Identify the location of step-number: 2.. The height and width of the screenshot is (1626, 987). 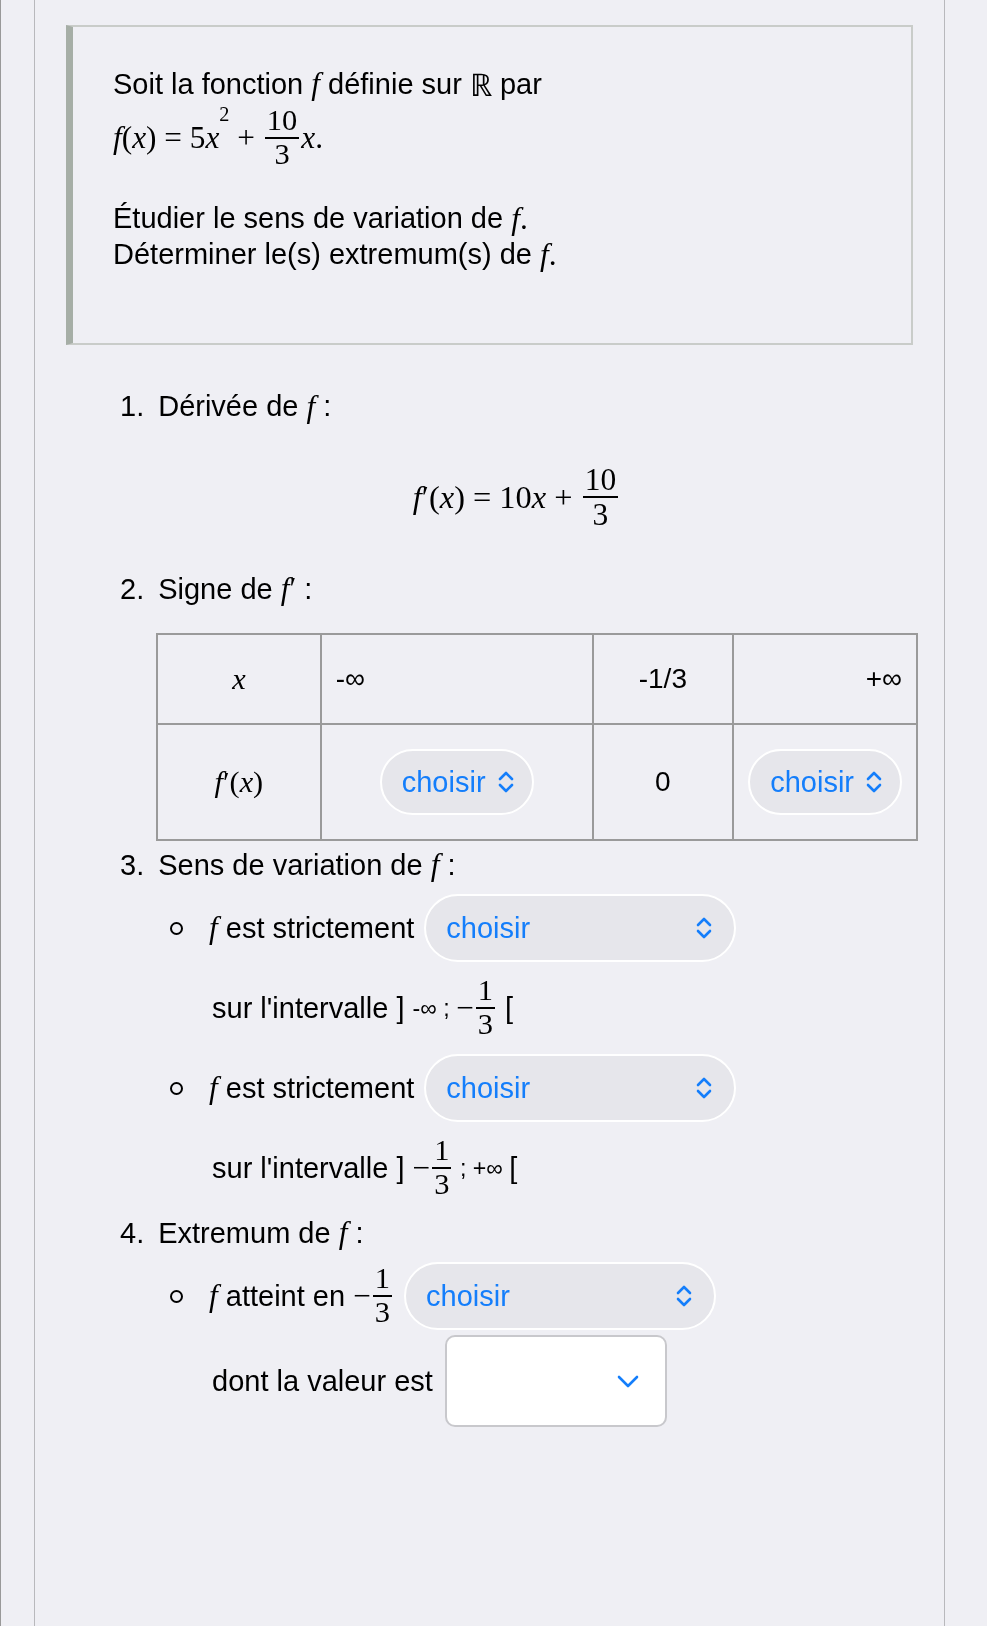
(132, 589).